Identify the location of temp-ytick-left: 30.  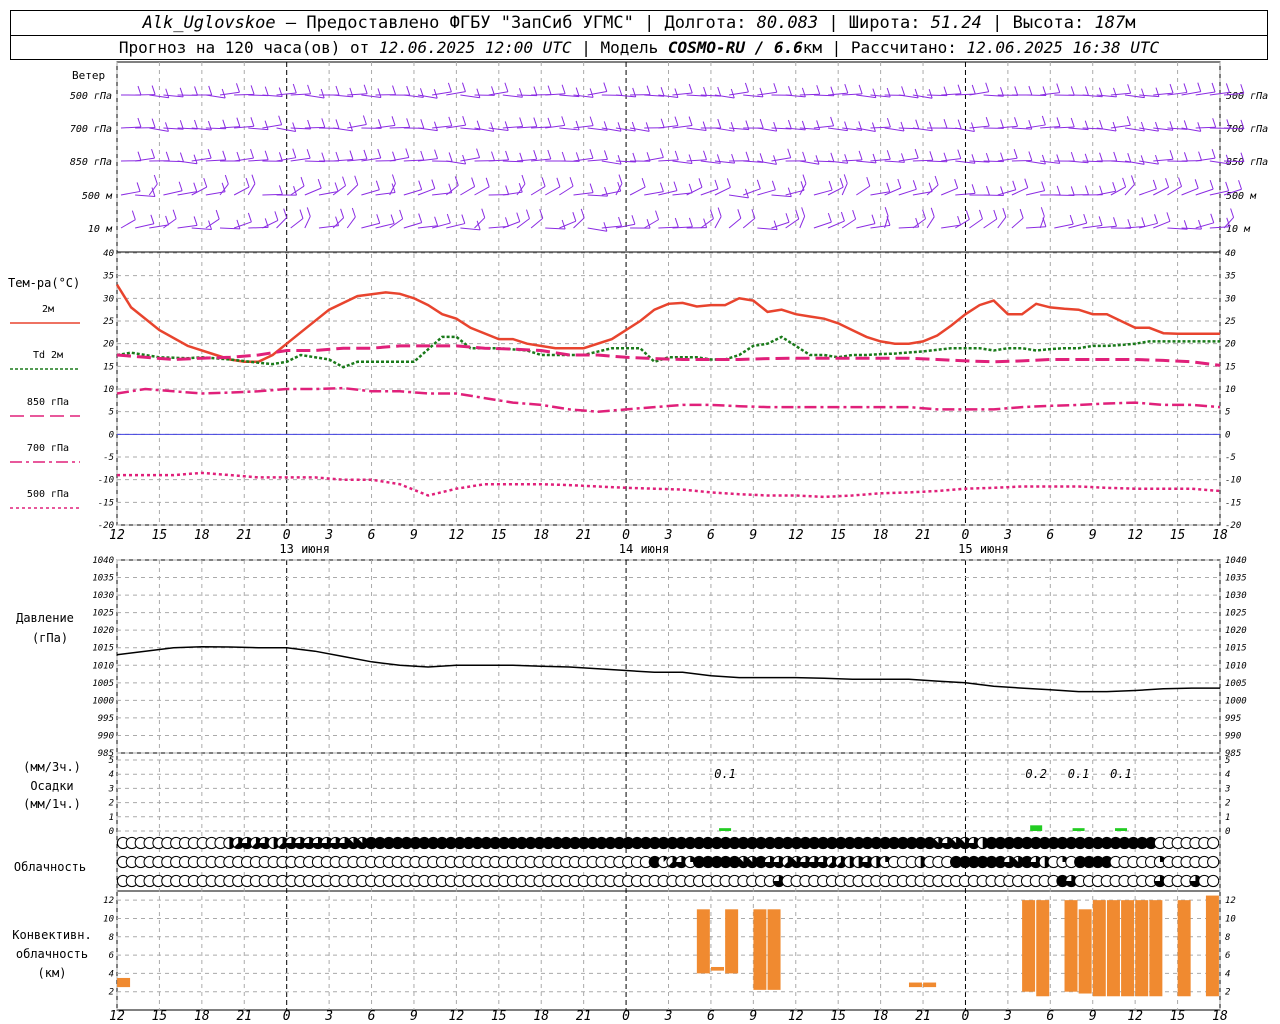
(108, 299).